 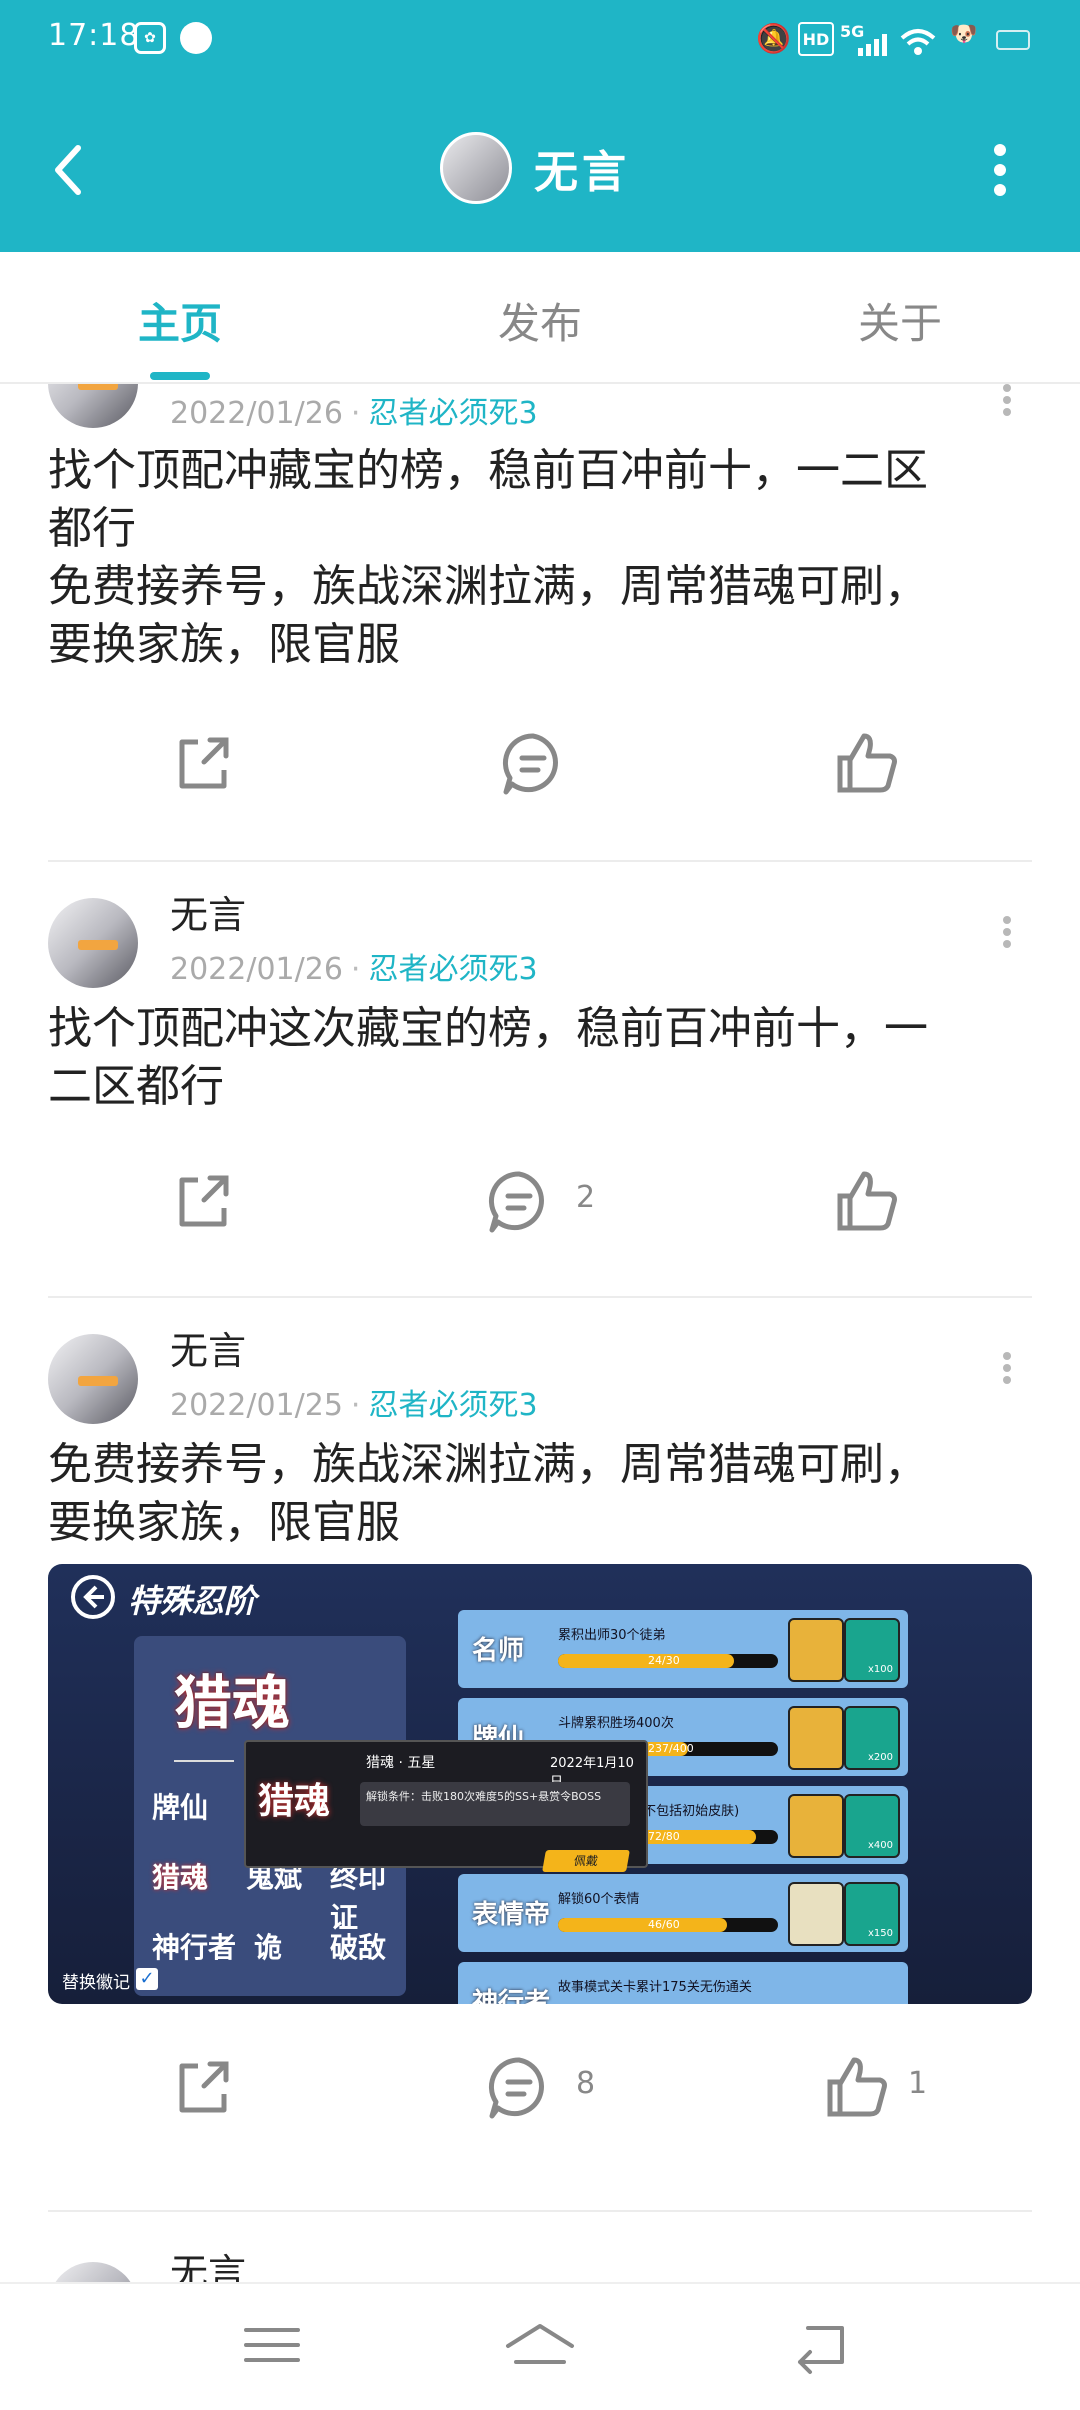 What do you see at coordinates (1000, 170) in the screenshot?
I see `more-vertical-icon` at bounding box center [1000, 170].